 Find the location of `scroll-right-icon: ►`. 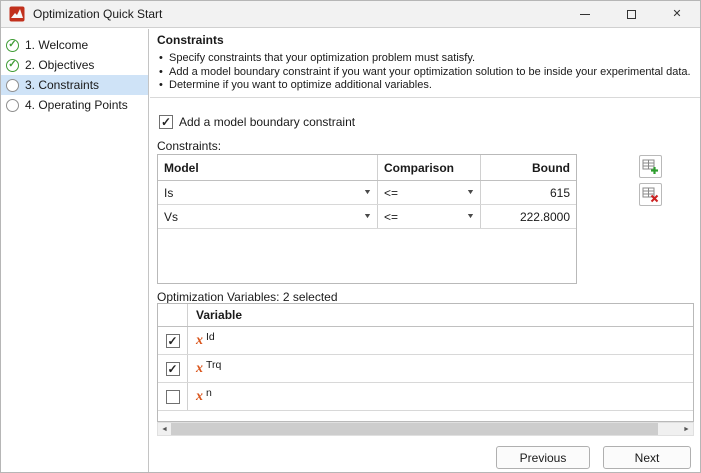

scroll-right-icon: ► is located at coordinates (686, 429).